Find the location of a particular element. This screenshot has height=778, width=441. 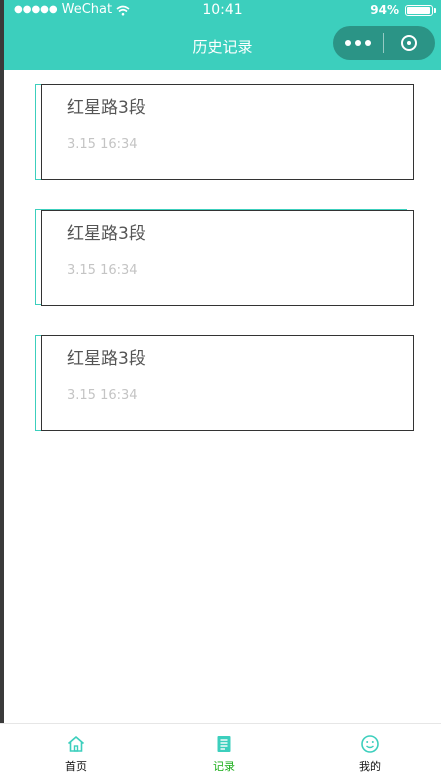

tab-records-label: 记录 is located at coordinates (224, 766).